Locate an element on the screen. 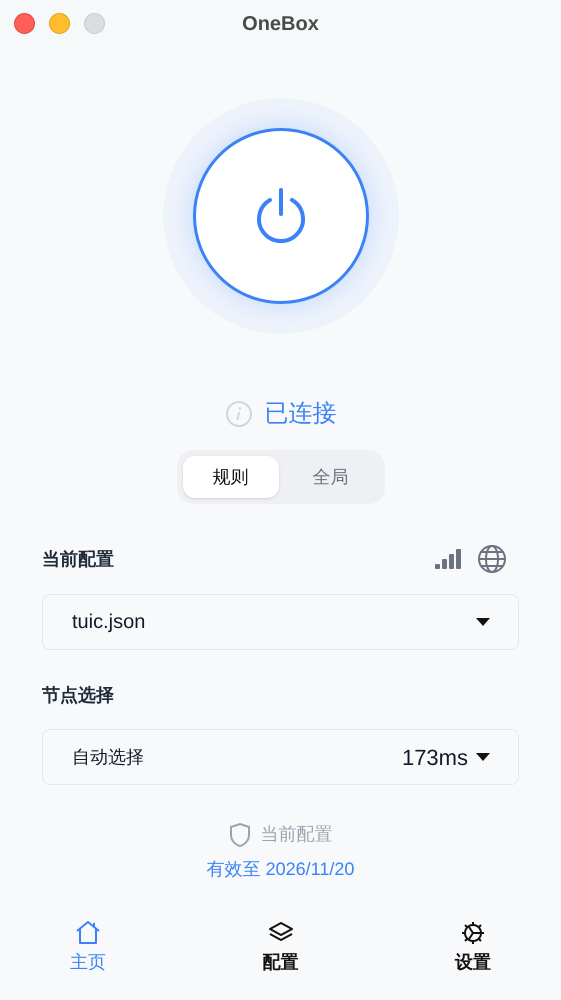 This screenshot has width=561, height=1000. signal-icon is located at coordinates (449, 559).